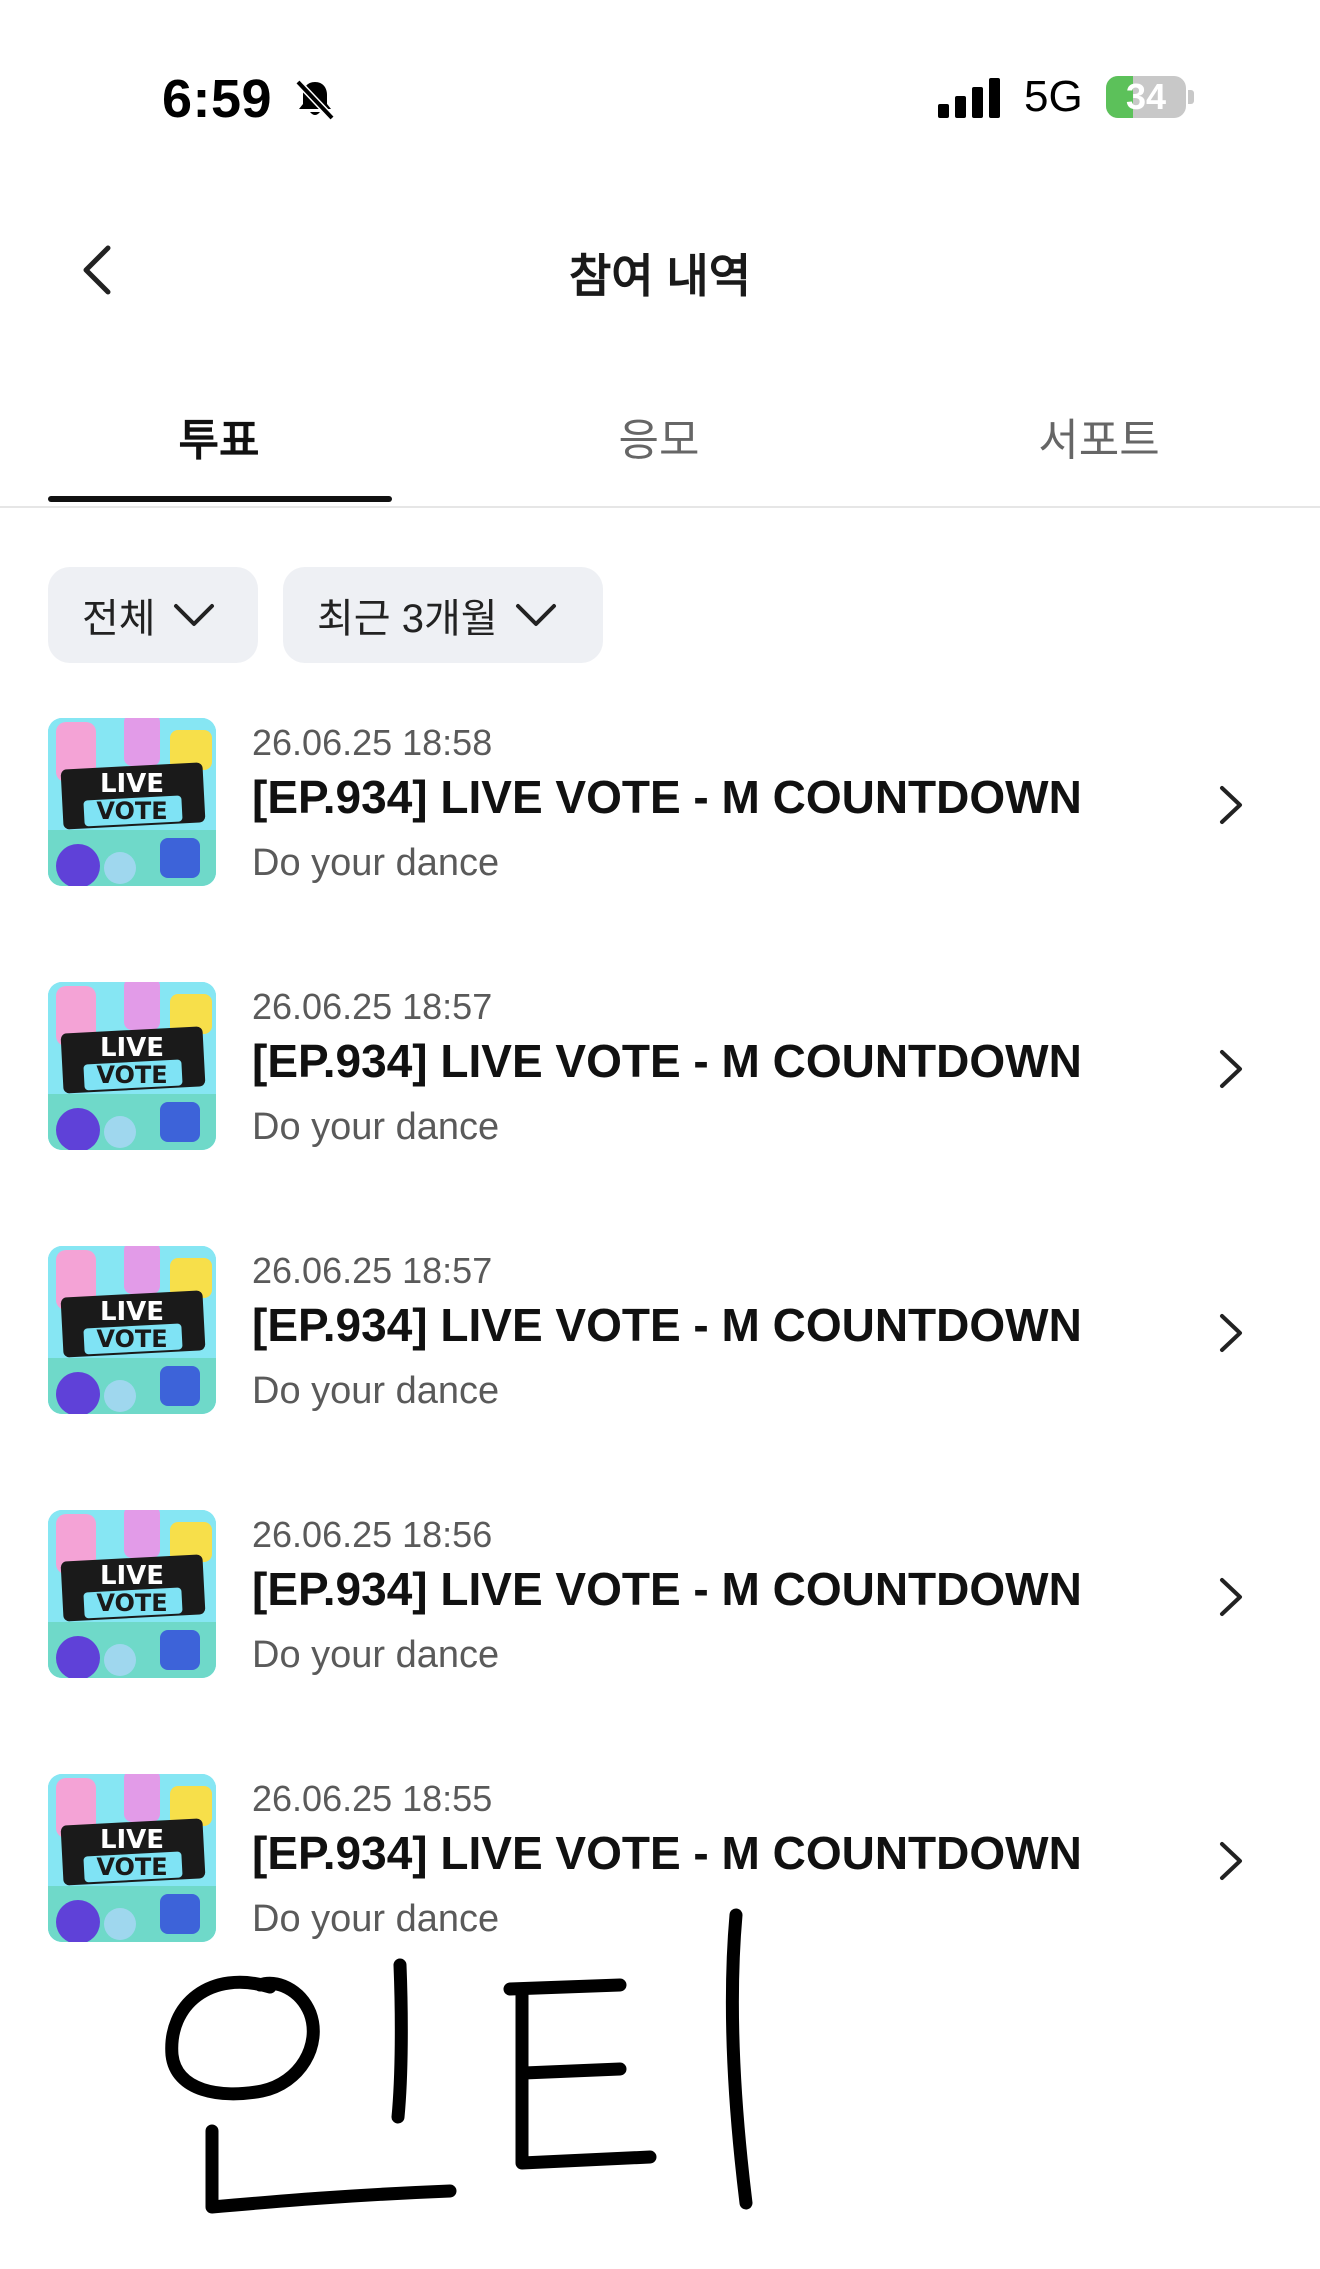  Describe the element at coordinates (219, 436) in the screenshot. I see `tab-vote: 투표` at that location.